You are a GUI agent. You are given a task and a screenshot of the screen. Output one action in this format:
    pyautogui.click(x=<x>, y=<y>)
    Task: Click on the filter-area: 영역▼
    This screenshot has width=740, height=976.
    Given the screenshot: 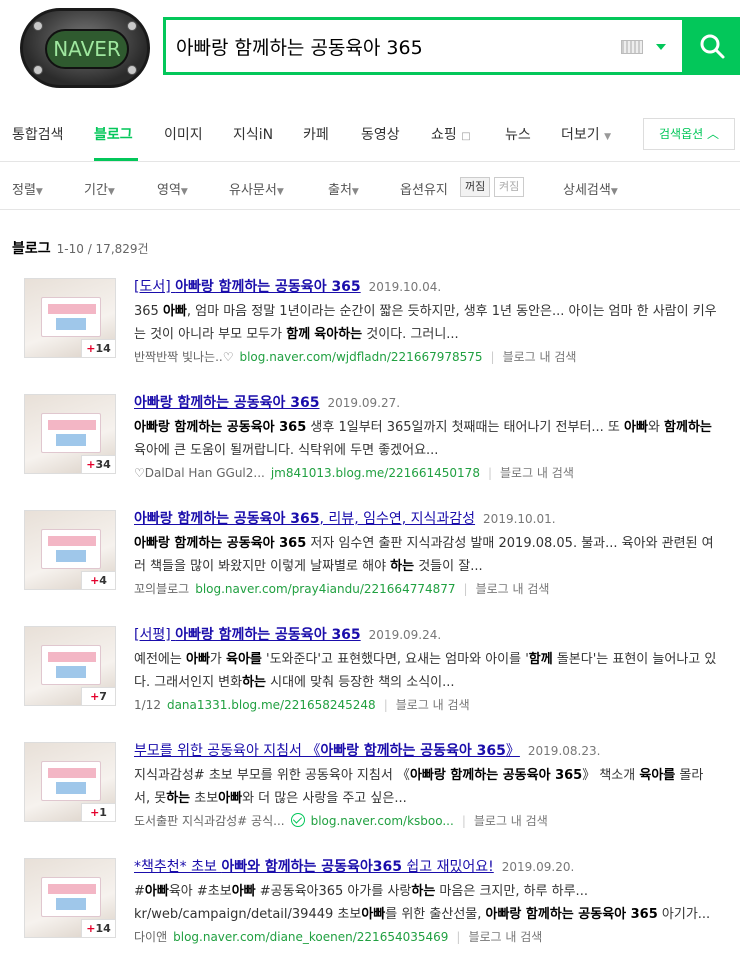 What is the action you would take?
    pyautogui.click(x=172, y=188)
    